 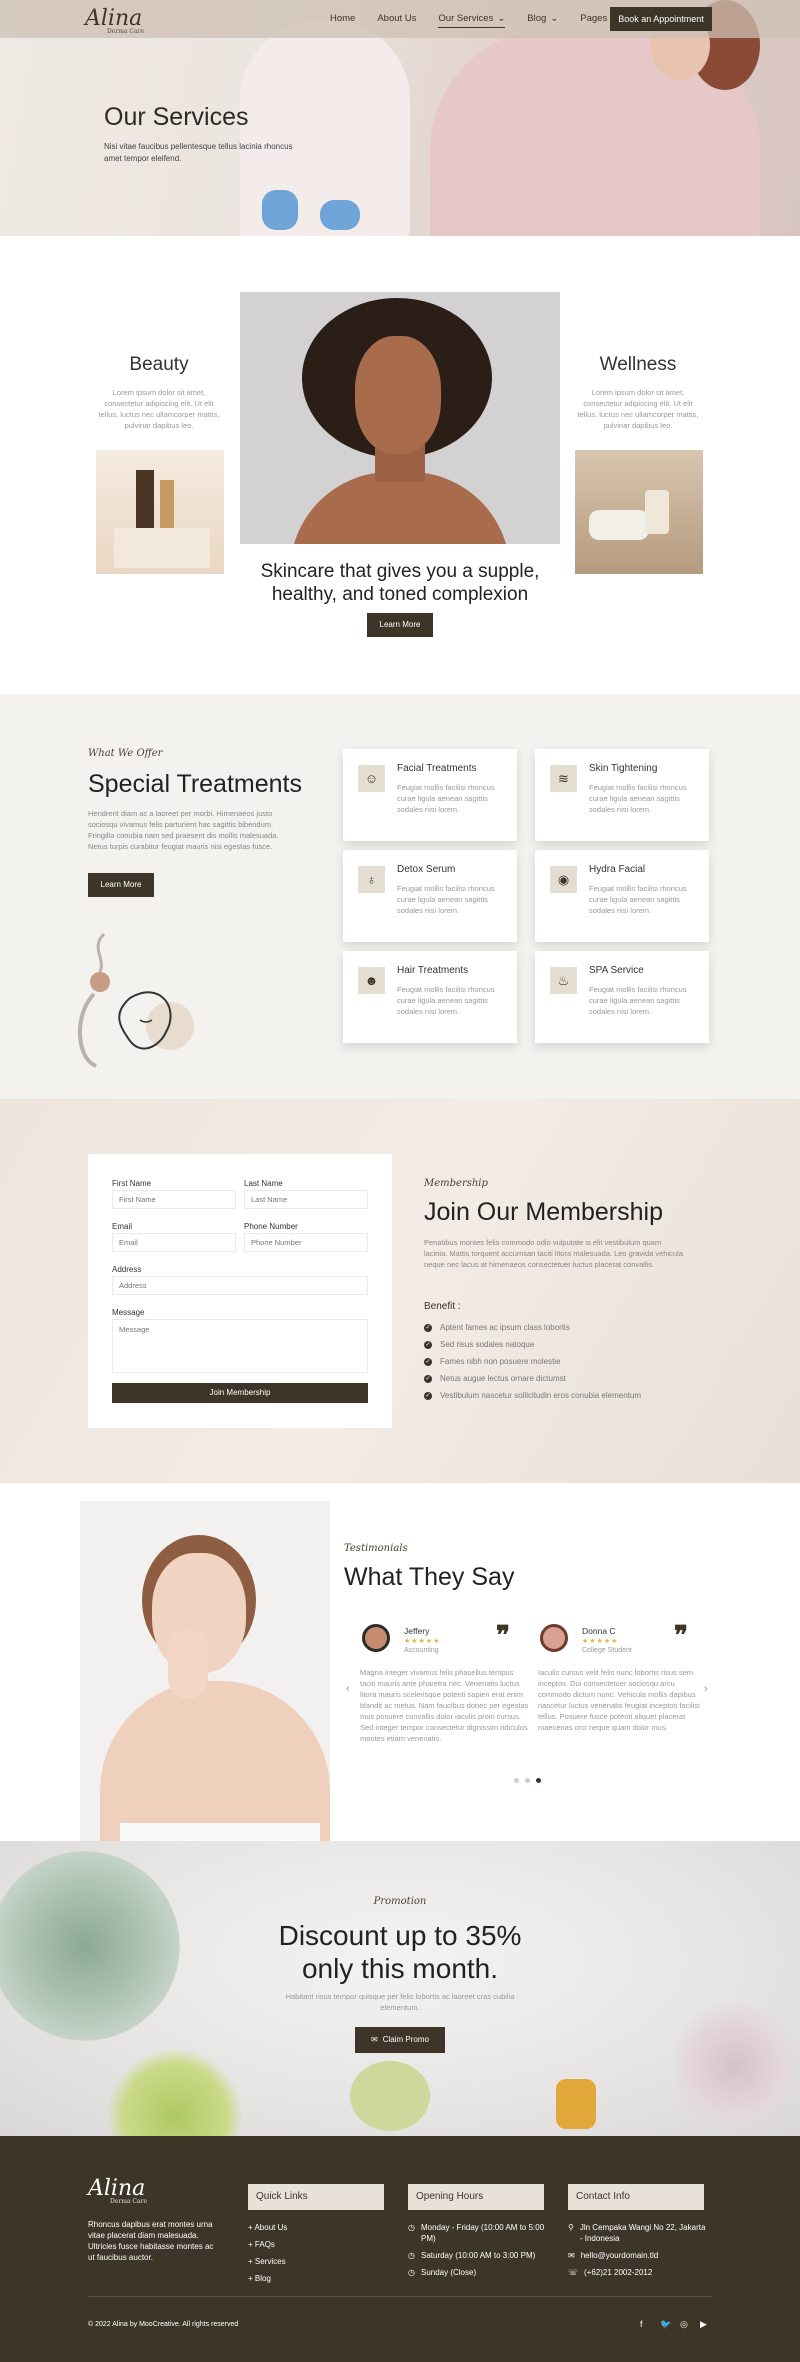 What do you see at coordinates (261, 2244) in the screenshot?
I see `footer-link-faqs: + FAQs` at bounding box center [261, 2244].